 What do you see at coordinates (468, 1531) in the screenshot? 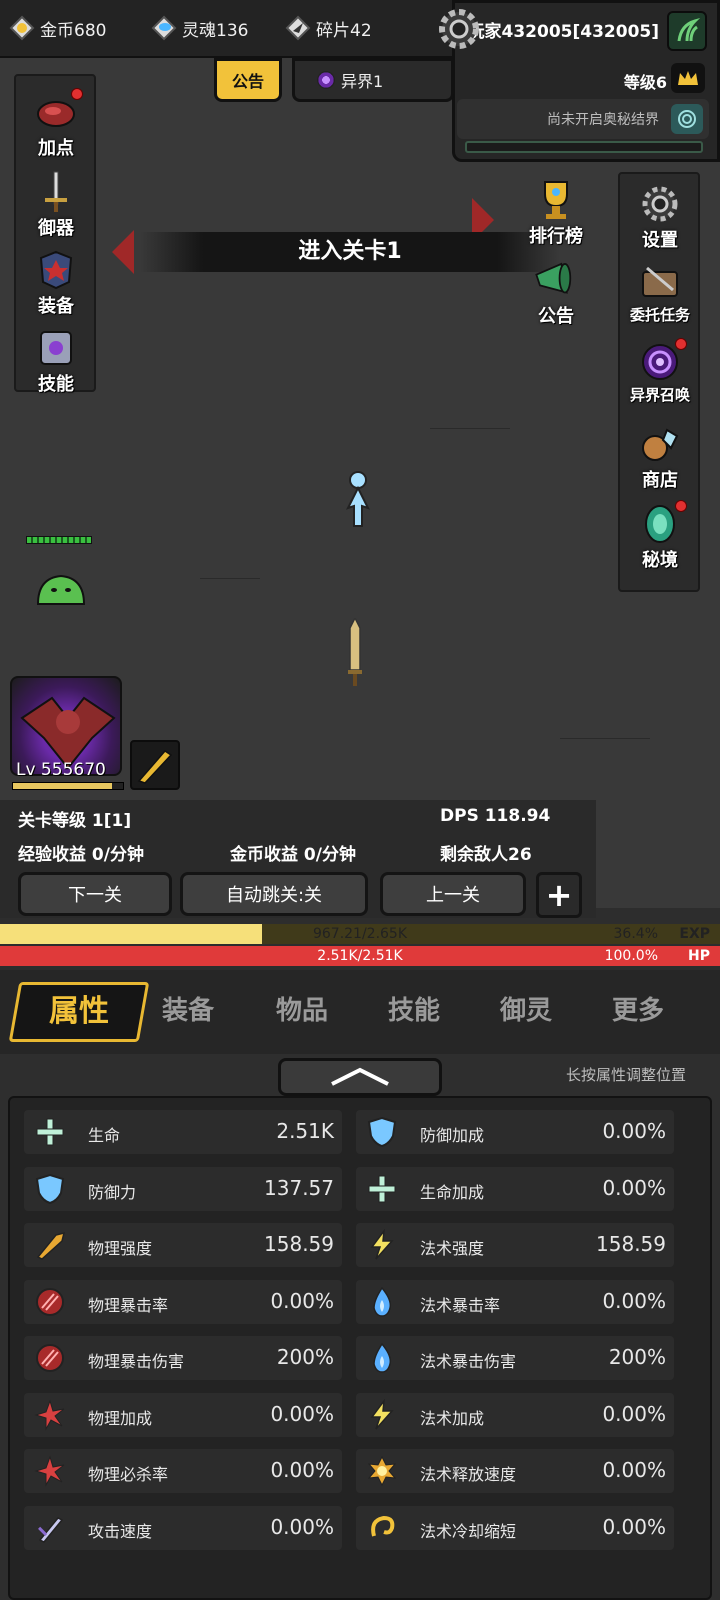
I see `attribute-name: 法术冷却缩短` at bounding box center [468, 1531].